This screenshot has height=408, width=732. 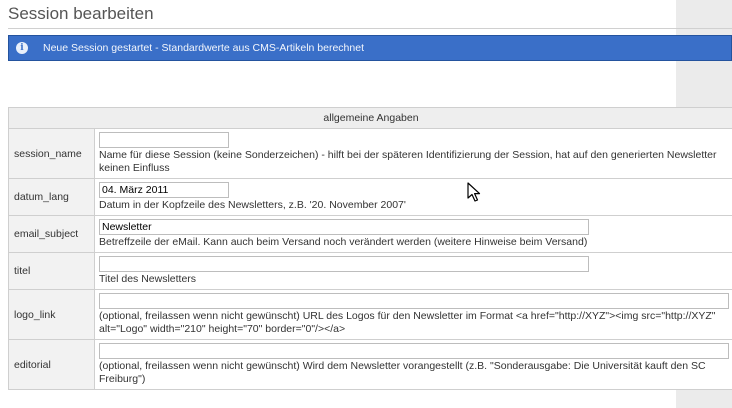 I want to click on field-label: titel, so click(x=51, y=271).